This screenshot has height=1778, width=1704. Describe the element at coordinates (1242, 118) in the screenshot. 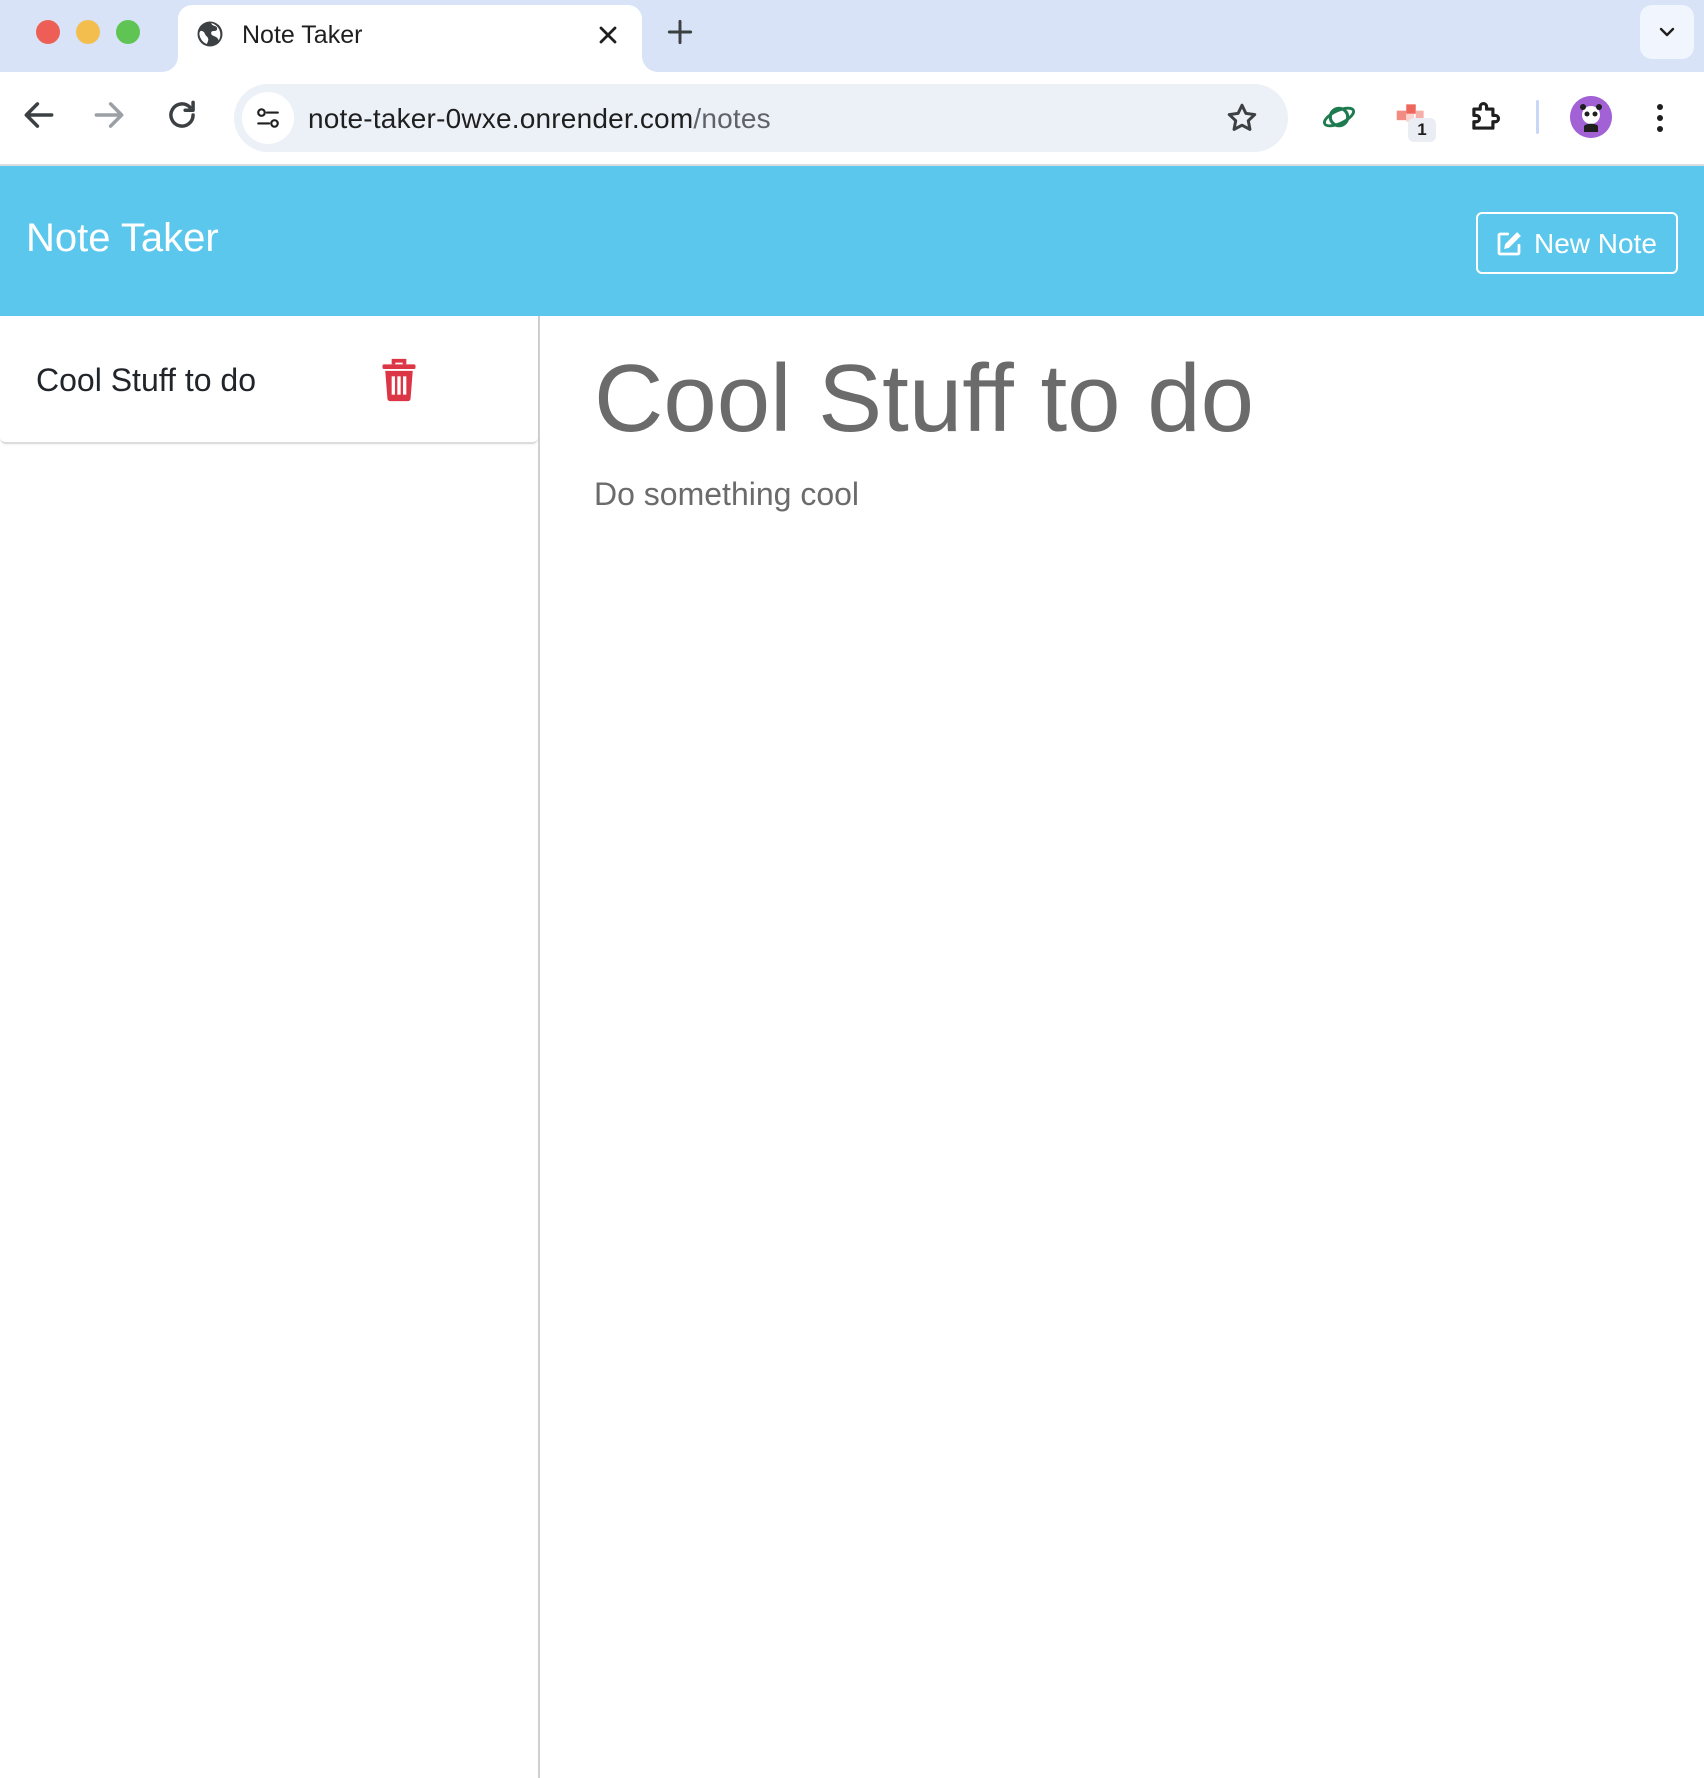

I see `bookmark-star-icon` at that location.